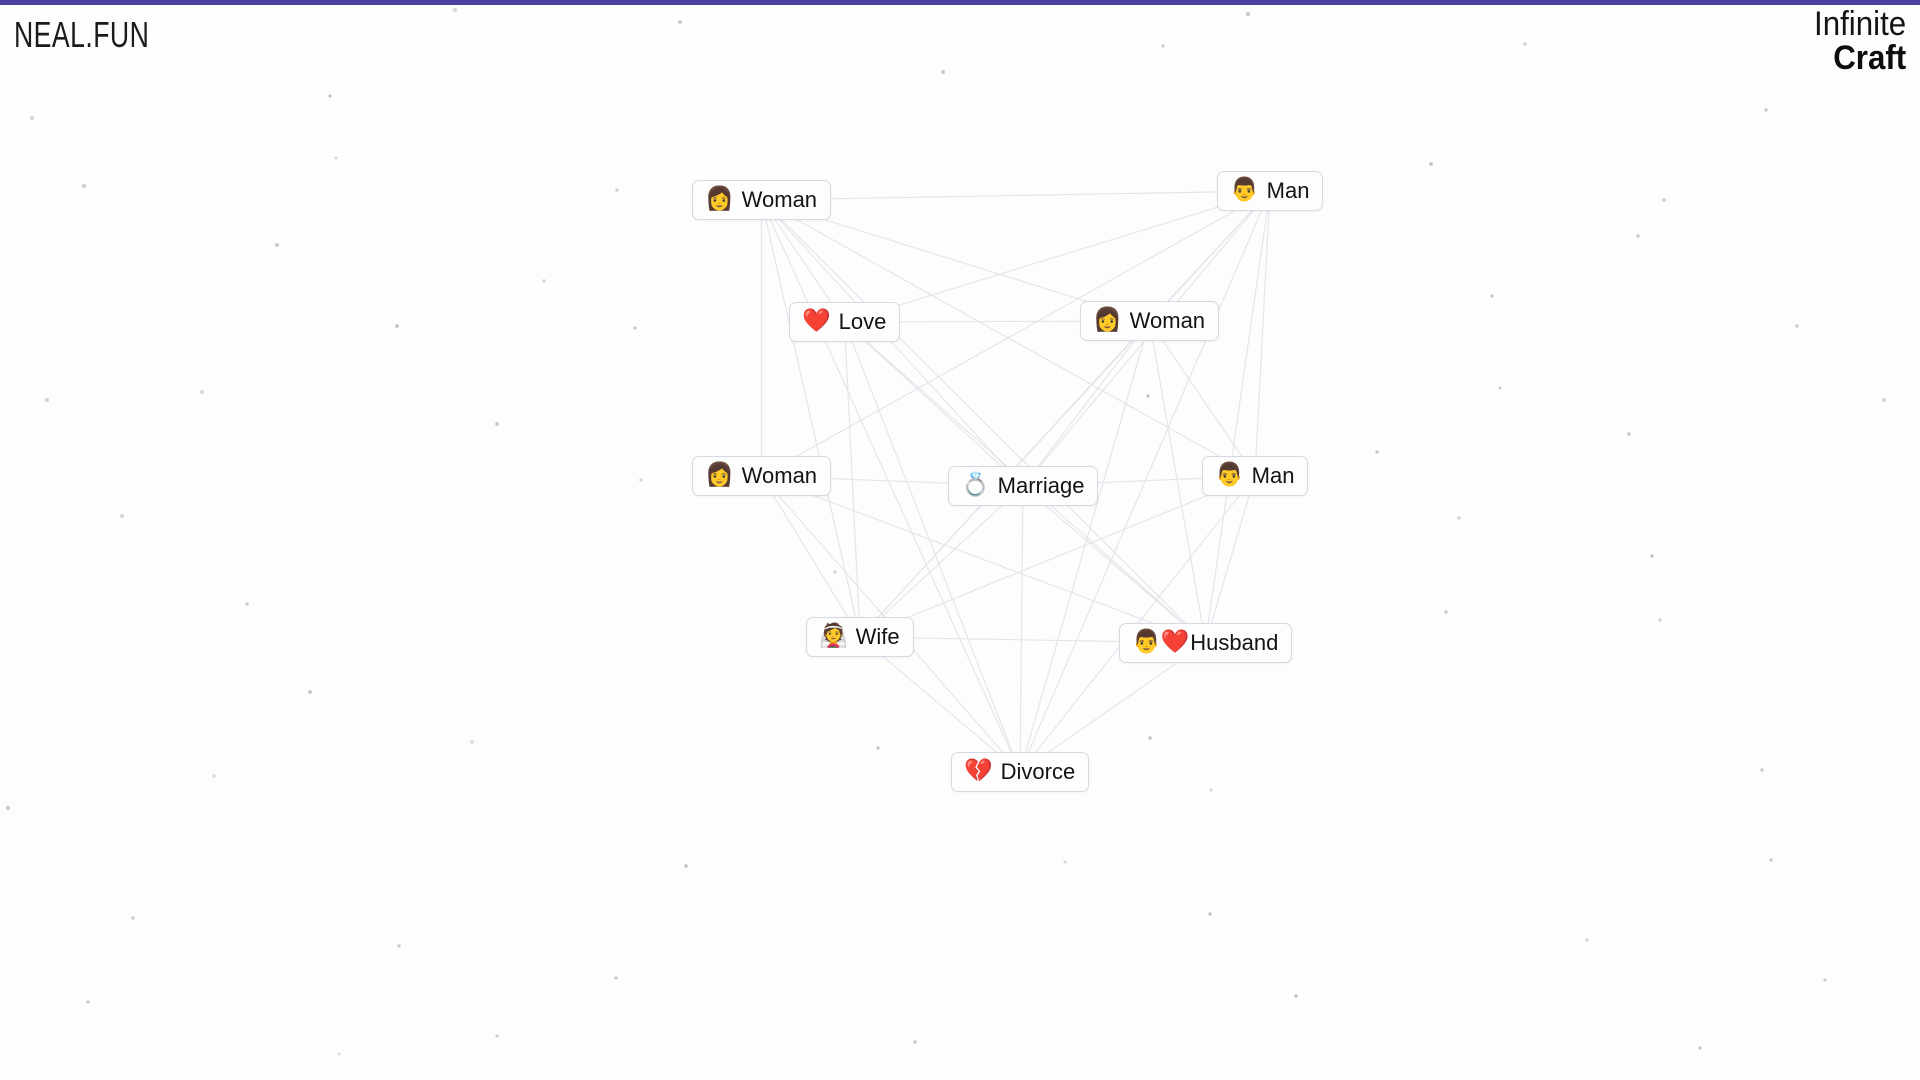  I want to click on infinite-craft-logo: Infinite Craft, so click(1856, 41).